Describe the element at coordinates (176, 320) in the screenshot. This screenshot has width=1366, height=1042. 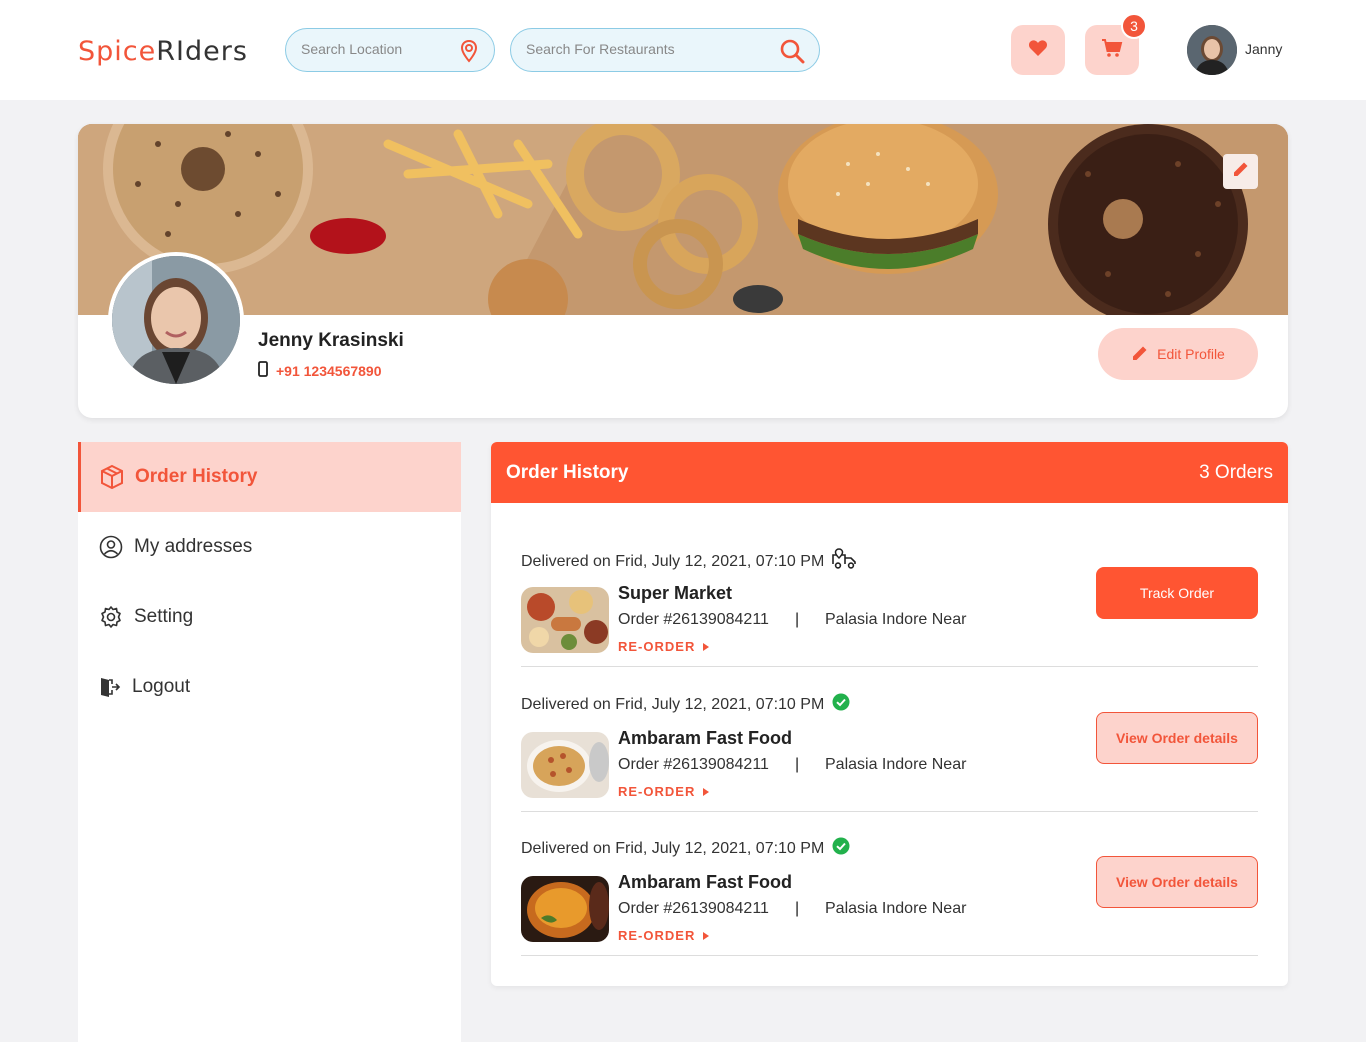
I see `profile-avatar` at that location.